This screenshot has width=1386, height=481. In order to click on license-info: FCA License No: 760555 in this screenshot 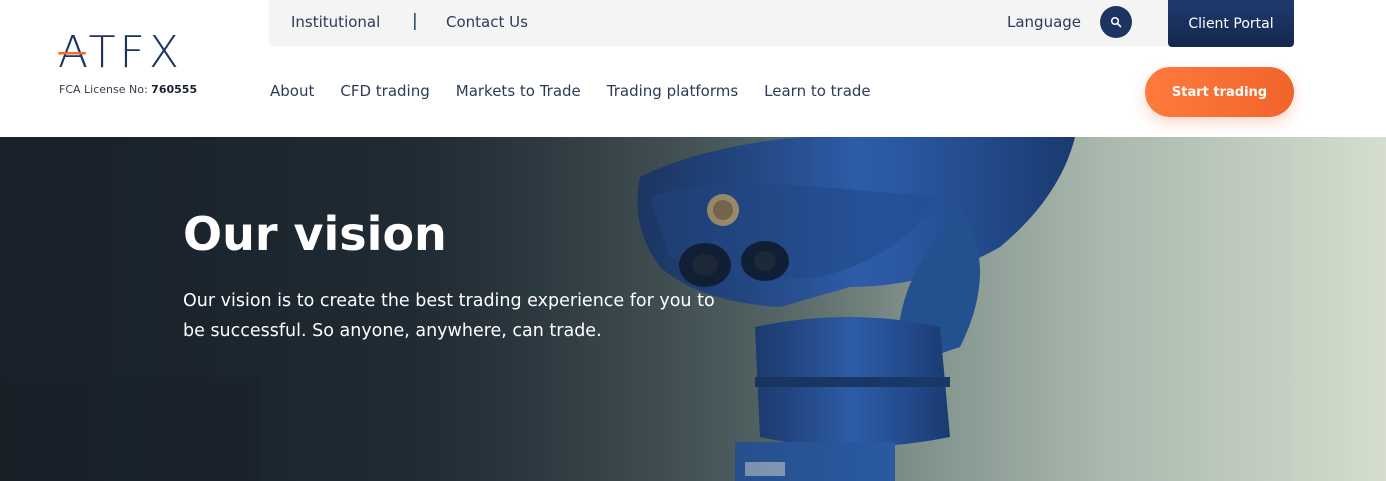, I will do `click(128, 89)`.